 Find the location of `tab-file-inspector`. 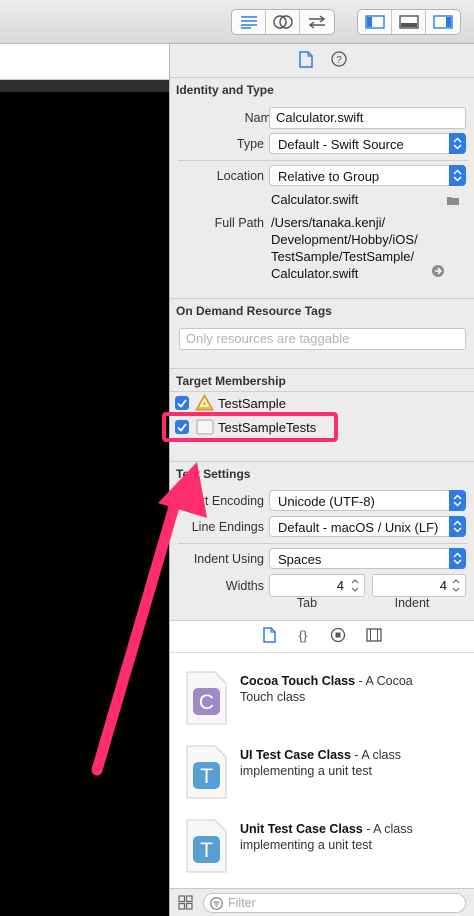

tab-file-inspector is located at coordinates (305, 60).